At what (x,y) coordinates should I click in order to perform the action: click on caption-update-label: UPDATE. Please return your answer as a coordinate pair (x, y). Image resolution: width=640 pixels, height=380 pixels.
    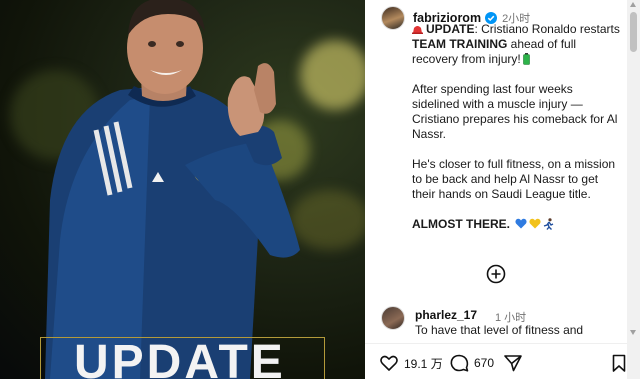
    Looking at the image, I should click on (450, 29).